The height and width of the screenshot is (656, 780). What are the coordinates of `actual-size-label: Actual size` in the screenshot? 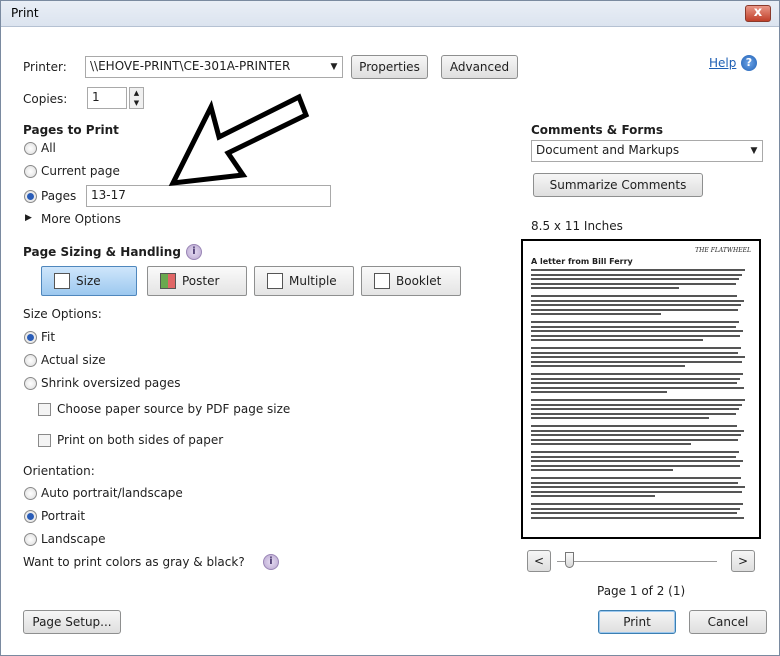 It's located at (73, 360).